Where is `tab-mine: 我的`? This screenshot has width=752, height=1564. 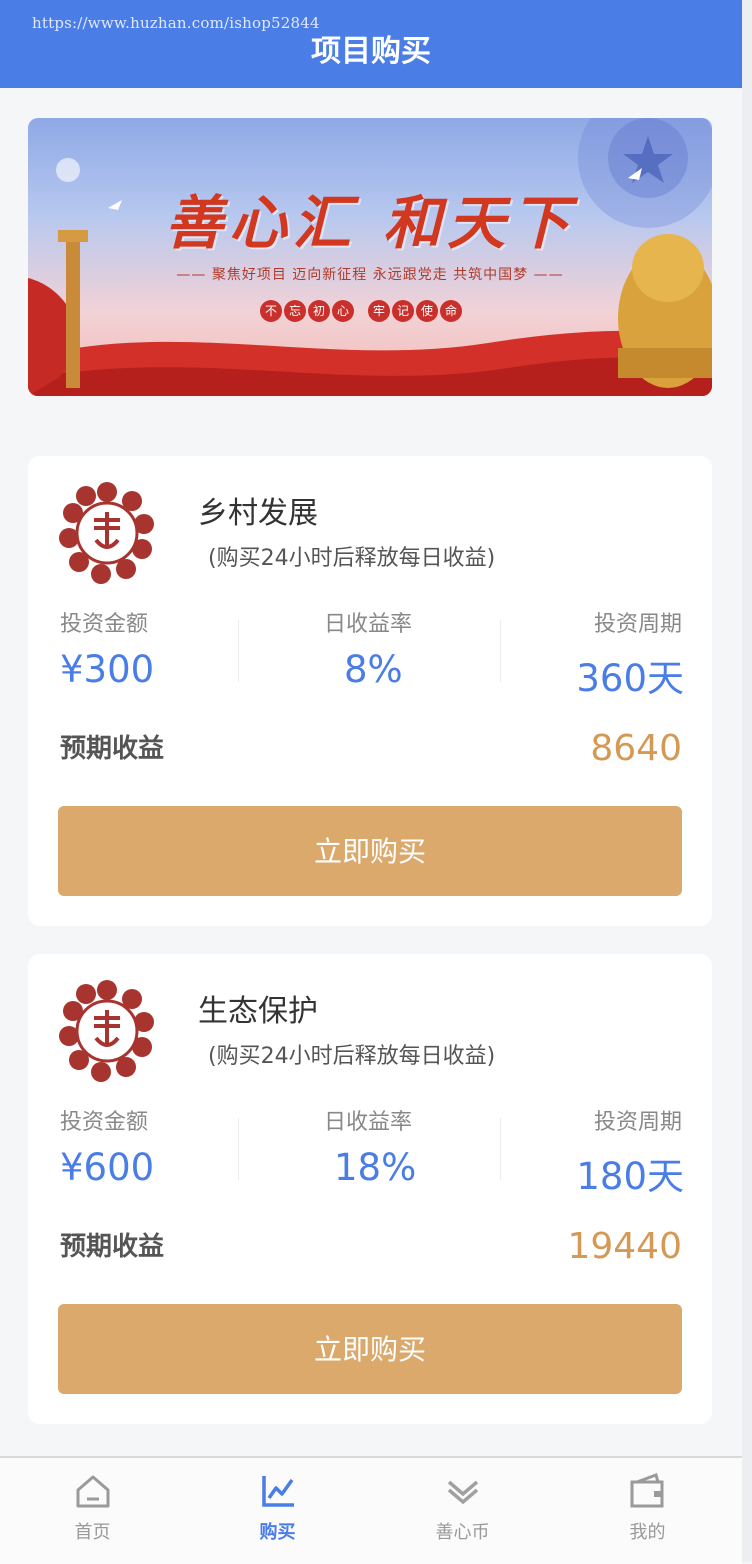 tab-mine: 我的 is located at coordinates (647, 1511).